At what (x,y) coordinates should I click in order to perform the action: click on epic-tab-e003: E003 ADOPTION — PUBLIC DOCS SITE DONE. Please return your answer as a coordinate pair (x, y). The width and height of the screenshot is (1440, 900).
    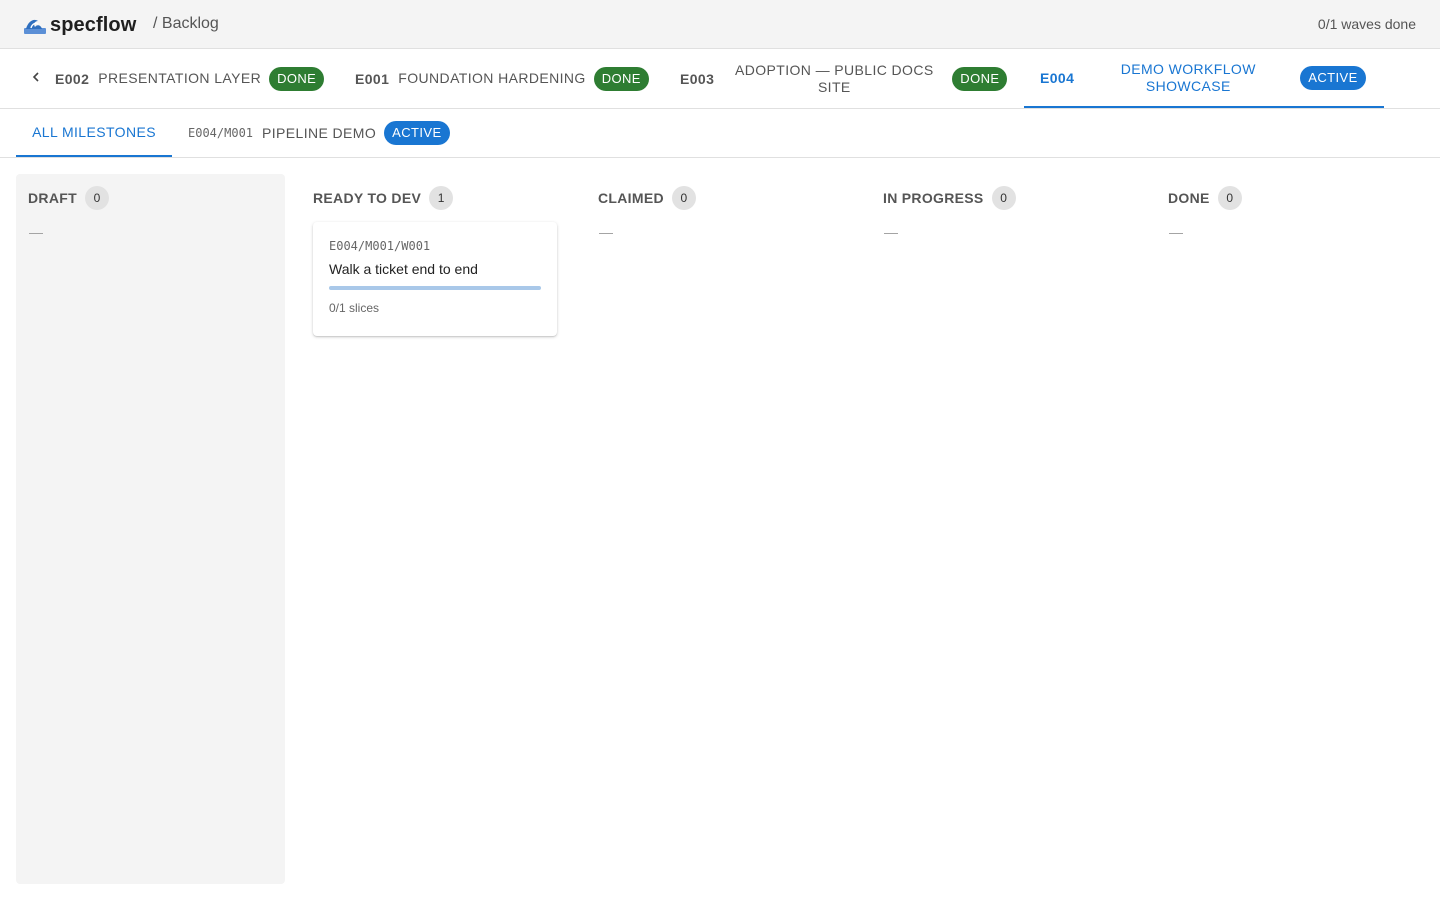
    Looking at the image, I should click on (844, 78).